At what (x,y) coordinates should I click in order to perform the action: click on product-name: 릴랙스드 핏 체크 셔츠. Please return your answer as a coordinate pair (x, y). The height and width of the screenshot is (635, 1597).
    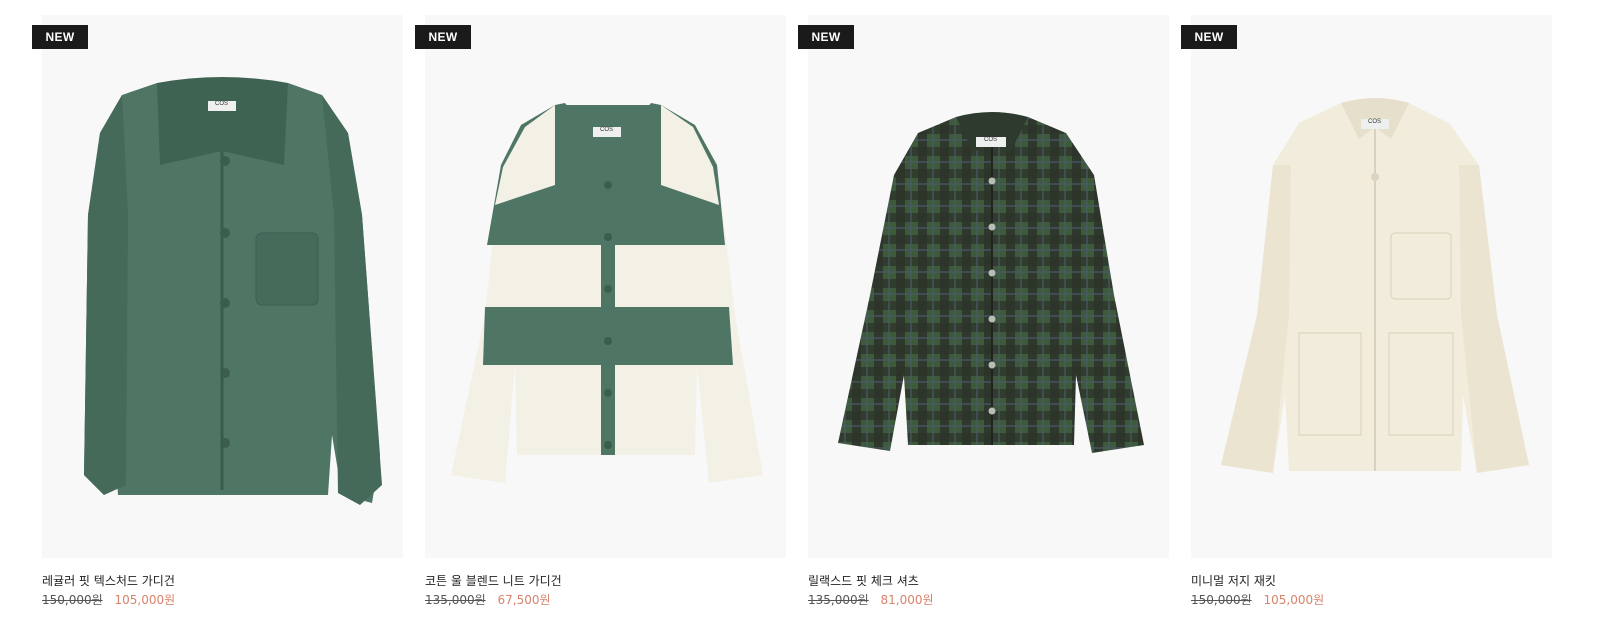
    Looking at the image, I should click on (863, 580).